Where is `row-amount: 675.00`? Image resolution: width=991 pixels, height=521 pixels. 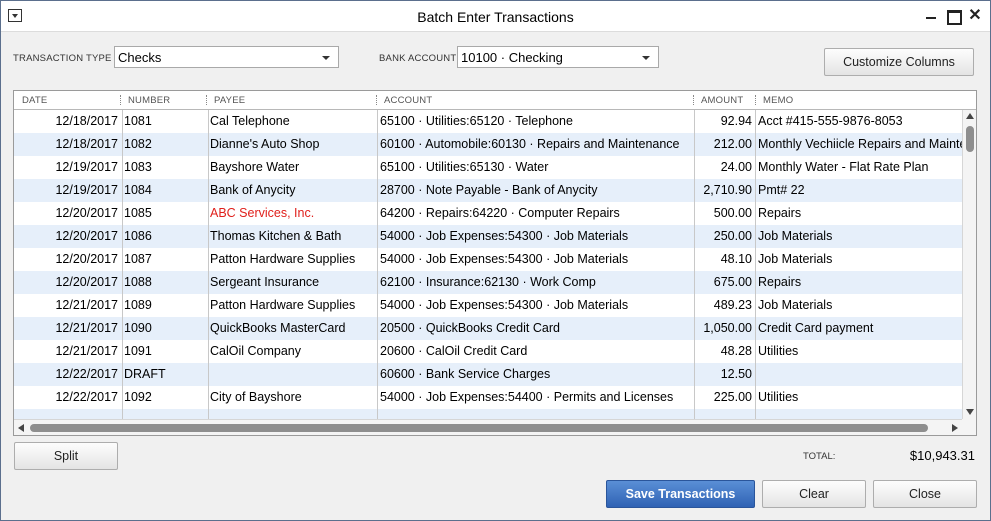 row-amount: 675.00 is located at coordinates (724, 282).